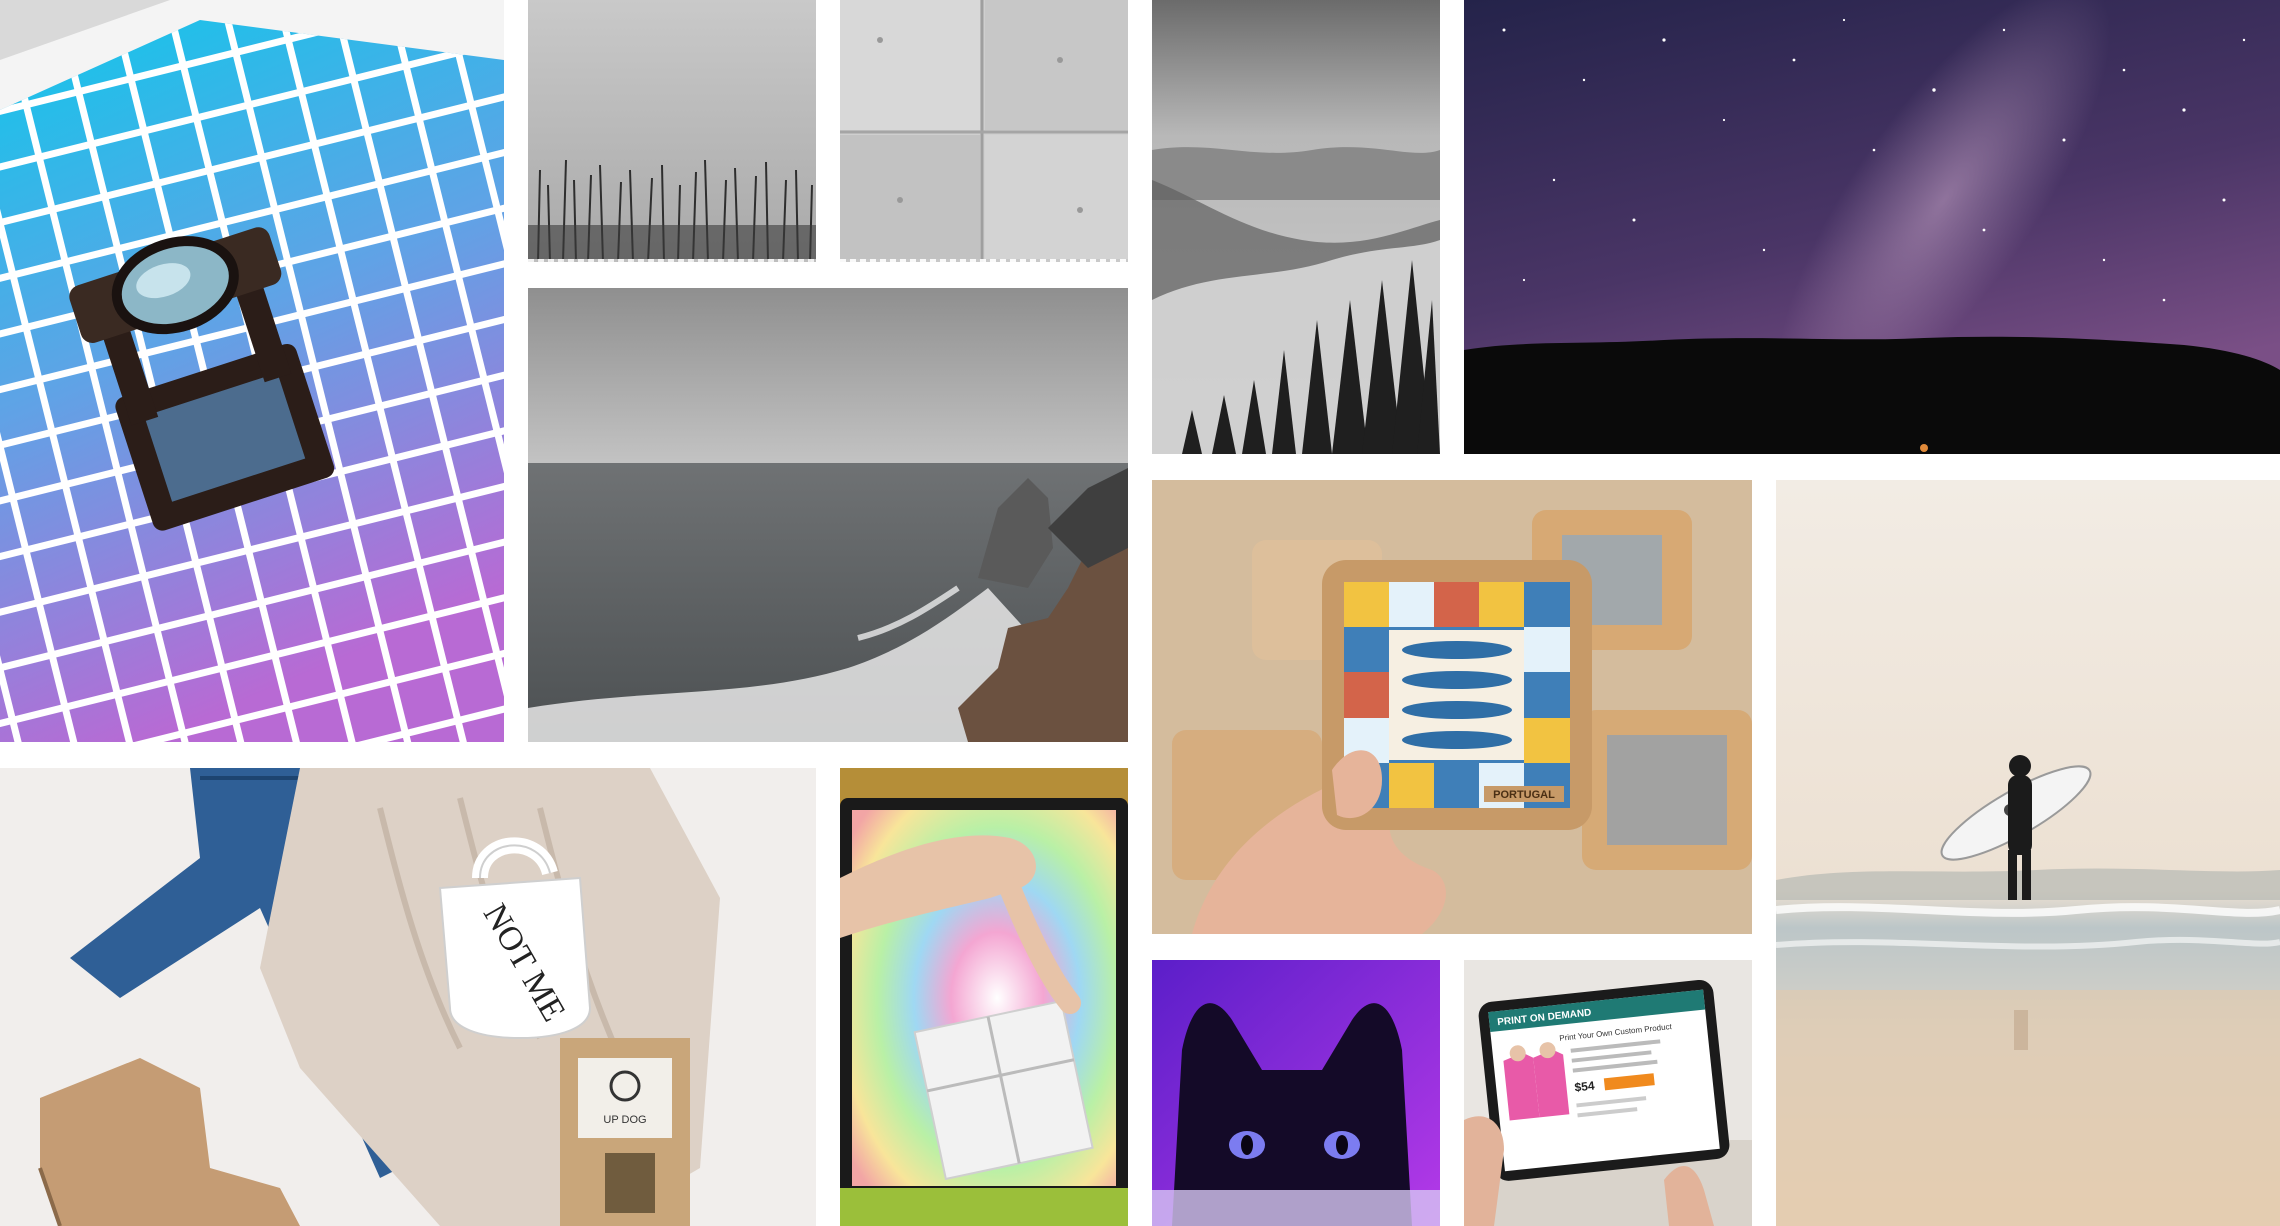 This screenshot has height=1226, width=2280. I want to click on gallery-tile-purple-cat, so click(1296, 1093).